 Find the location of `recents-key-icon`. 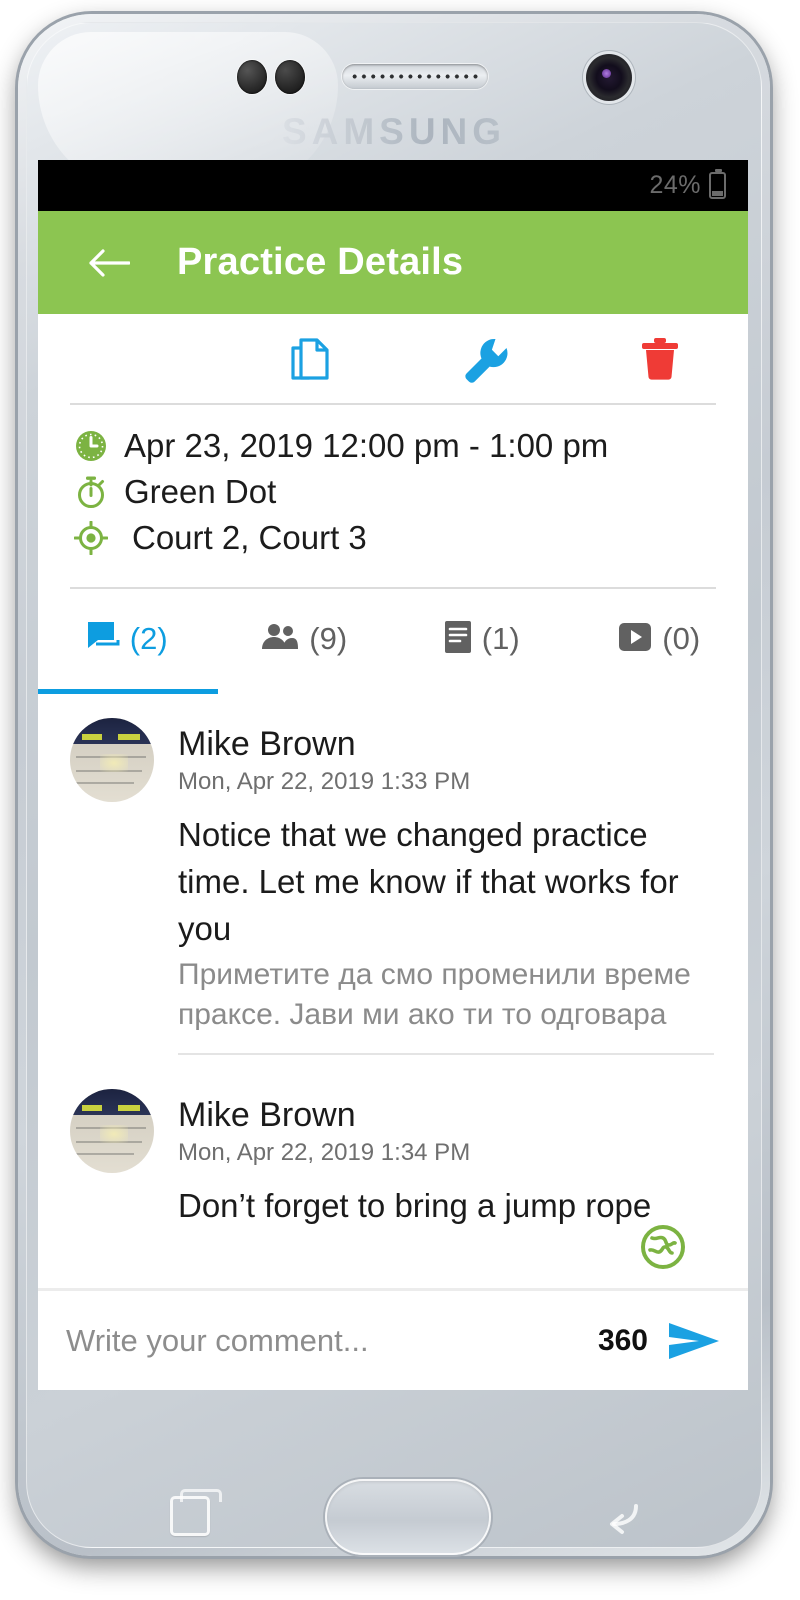

recents-key-icon is located at coordinates (196, 1512).